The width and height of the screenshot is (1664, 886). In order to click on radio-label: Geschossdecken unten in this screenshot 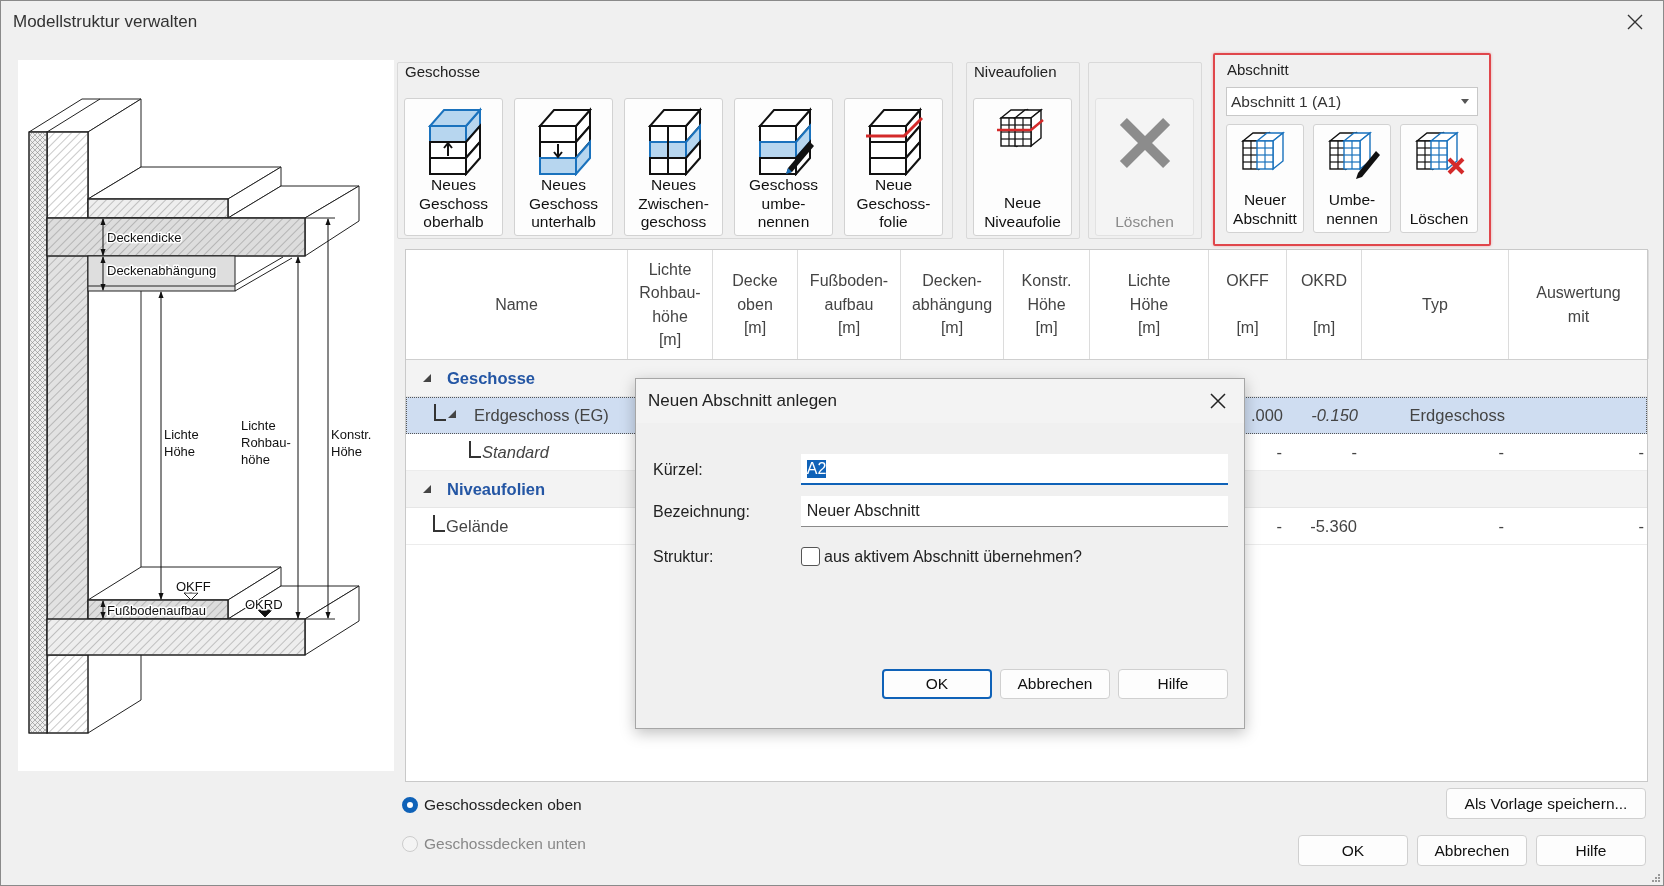, I will do `click(505, 844)`.